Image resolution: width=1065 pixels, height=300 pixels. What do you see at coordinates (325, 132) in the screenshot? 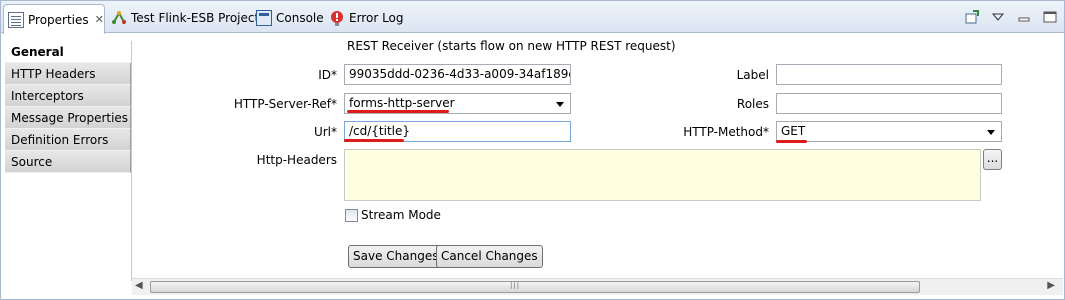
I see `url-label: Url*` at bounding box center [325, 132].